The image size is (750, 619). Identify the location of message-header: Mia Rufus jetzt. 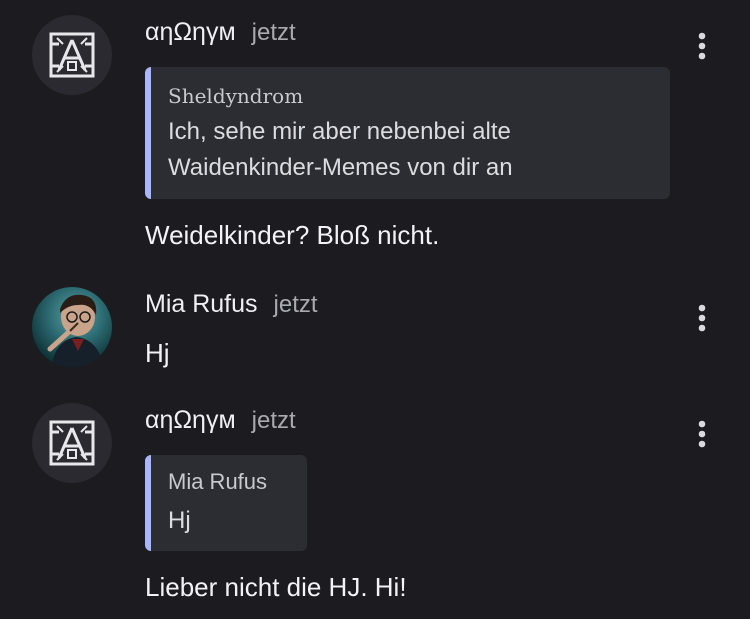
(231, 304).